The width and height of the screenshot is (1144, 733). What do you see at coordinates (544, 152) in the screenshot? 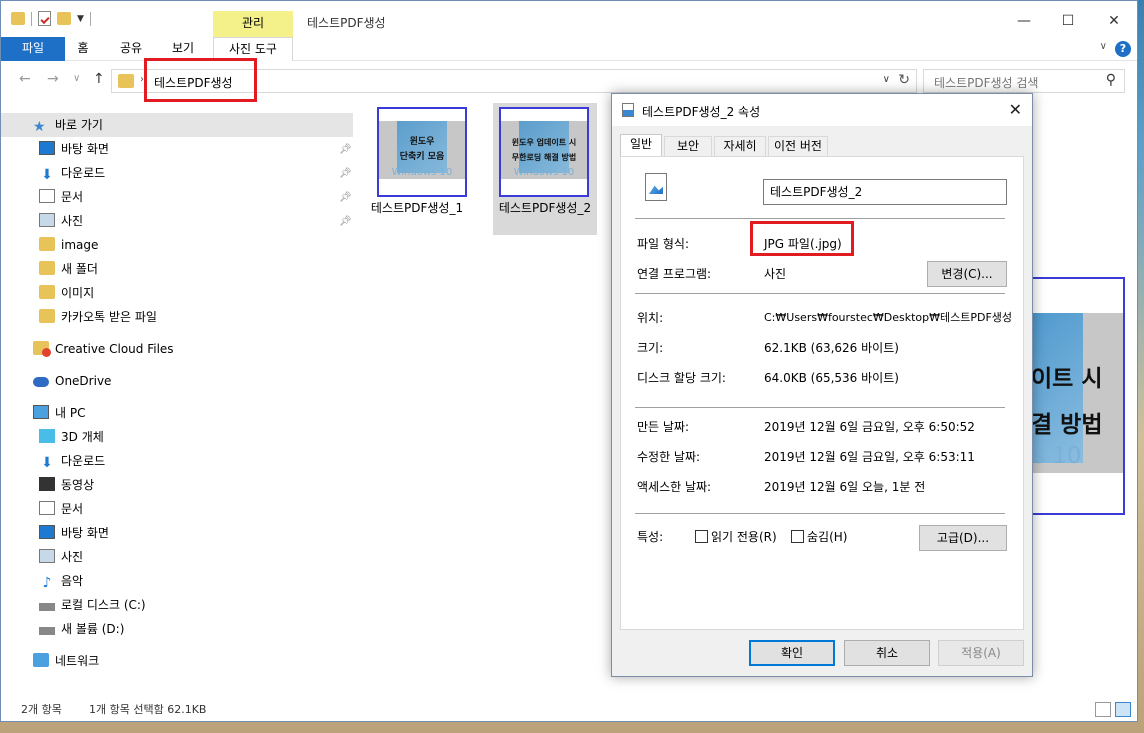
I see `image-thumbnail: 윈도우 업데이트 시 무한로딩 해결 방법 Windows 10` at bounding box center [544, 152].